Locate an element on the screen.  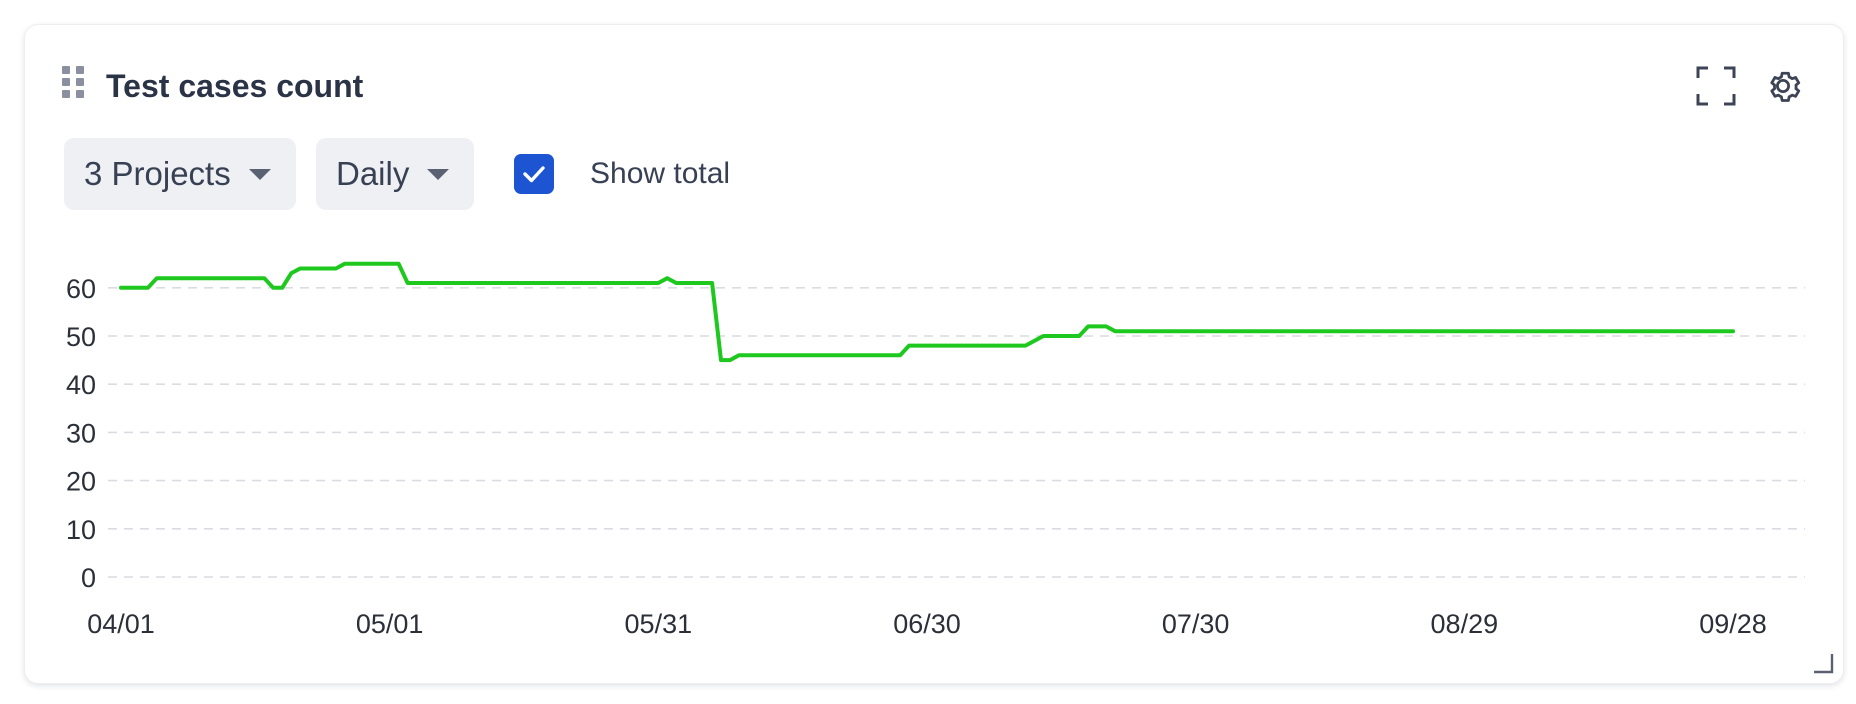
y-tick-label: 0 is located at coordinates (88, 578).